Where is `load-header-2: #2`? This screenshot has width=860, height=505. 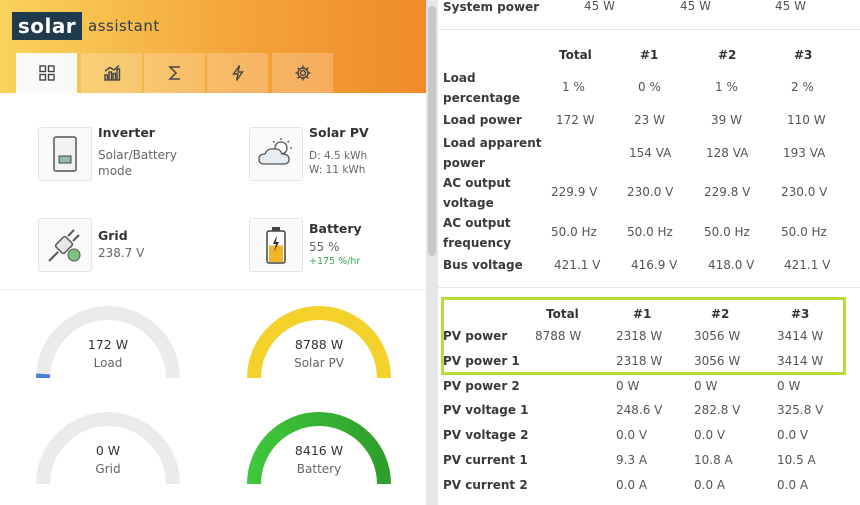 load-header-2: #2 is located at coordinates (727, 55).